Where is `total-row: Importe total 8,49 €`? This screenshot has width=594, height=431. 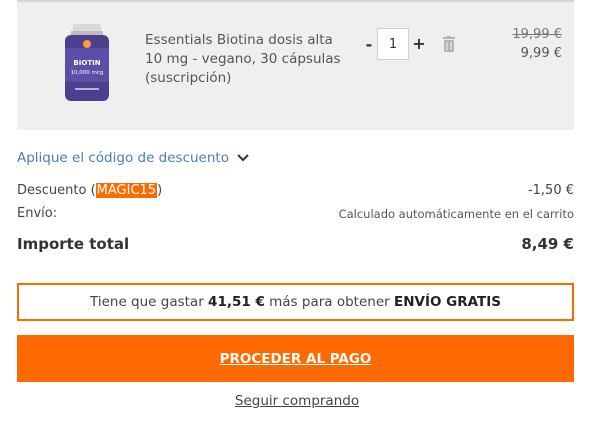 total-row: Importe total 8,49 € is located at coordinates (295, 244).